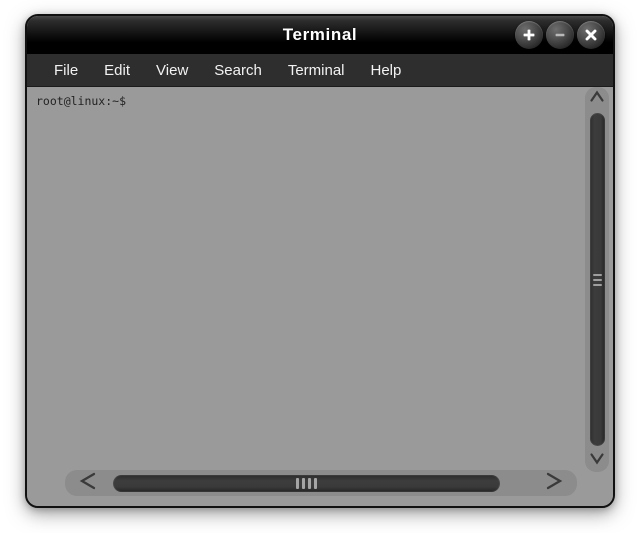 Image resolution: width=640 pixels, height=533 pixels. I want to click on scroll-up-button, so click(597, 99).